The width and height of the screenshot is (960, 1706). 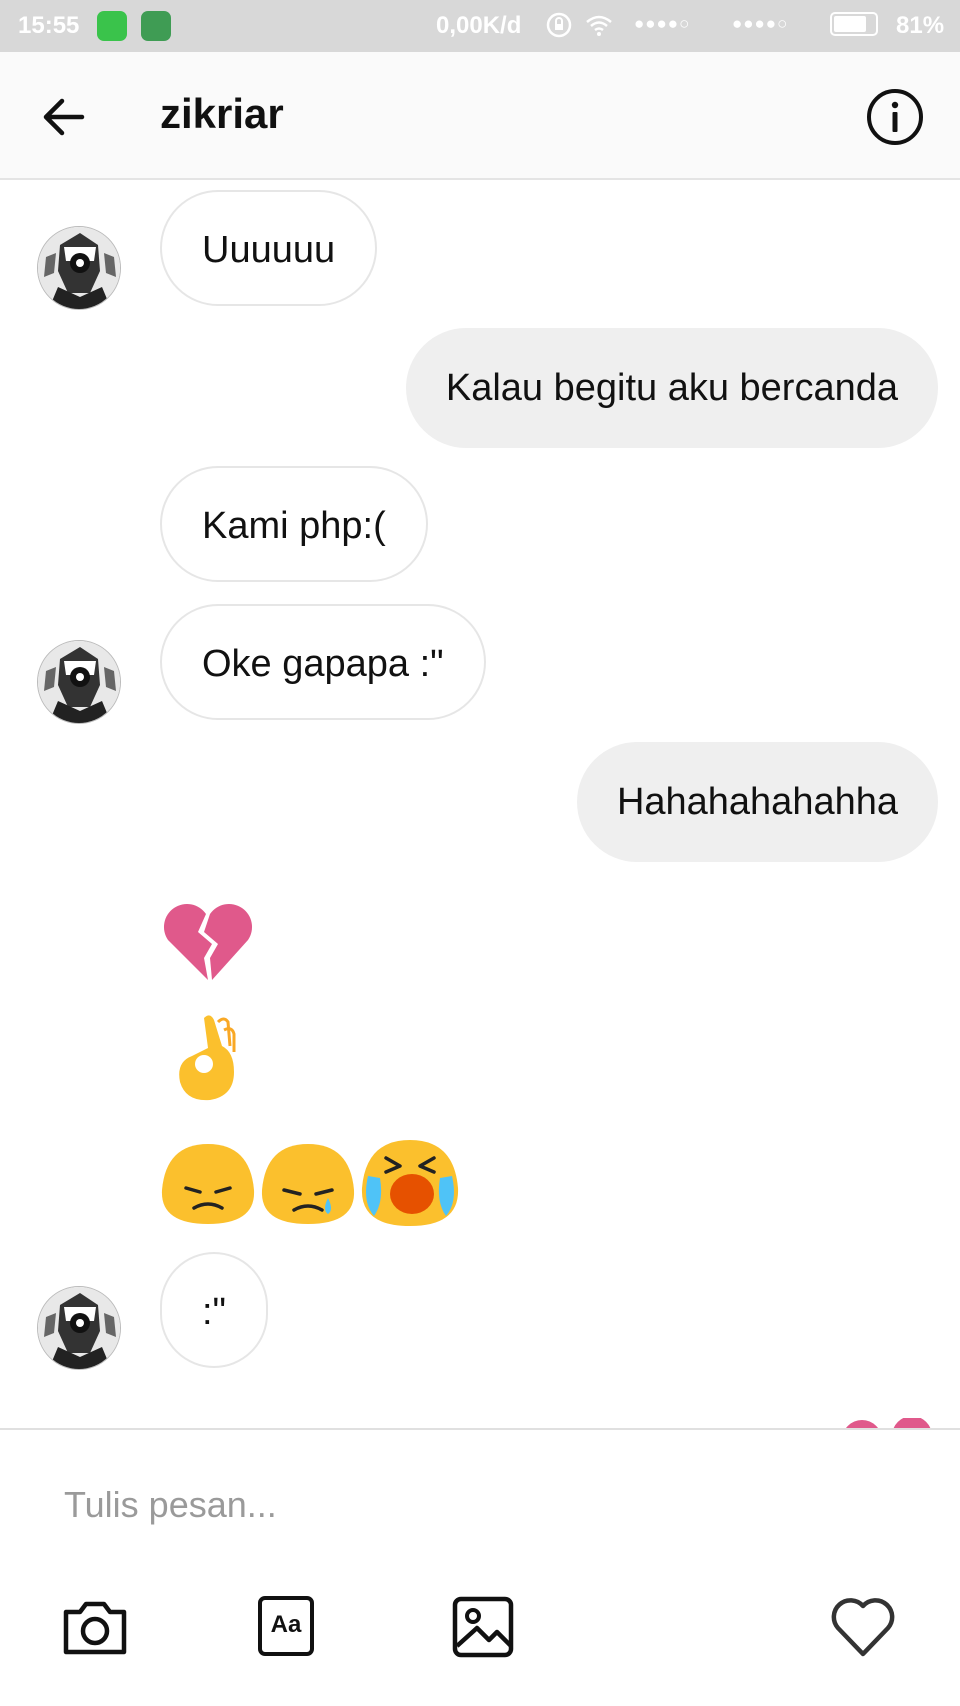 What do you see at coordinates (49, 25) in the screenshot?
I see `status-time: 15:55` at bounding box center [49, 25].